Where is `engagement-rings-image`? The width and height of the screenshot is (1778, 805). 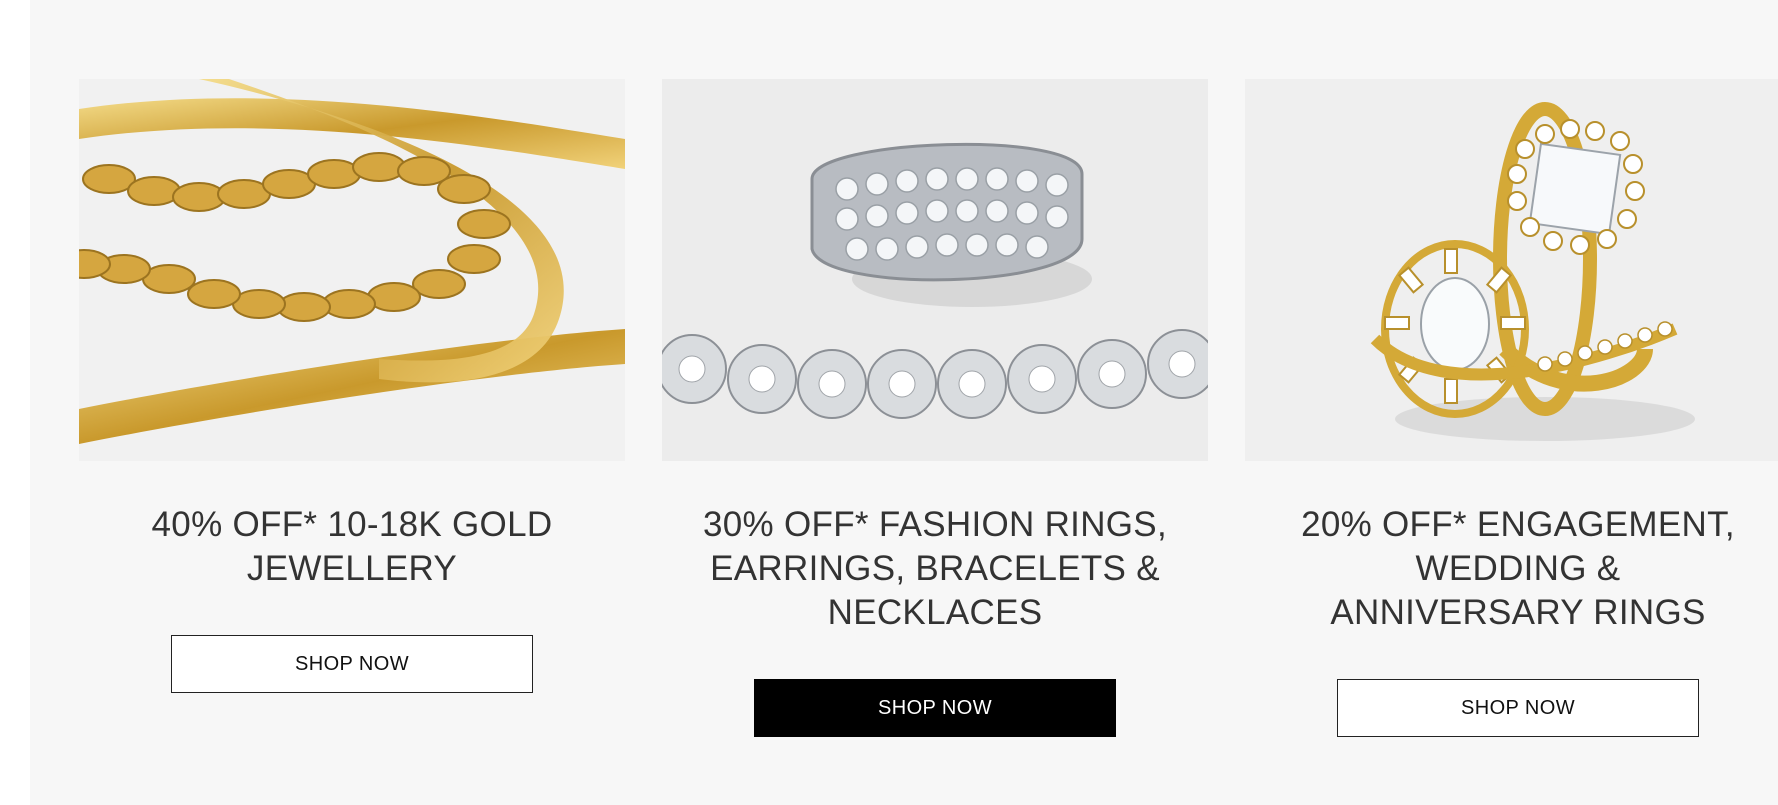
engagement-rings-image is located at coordinates (1511, 270).